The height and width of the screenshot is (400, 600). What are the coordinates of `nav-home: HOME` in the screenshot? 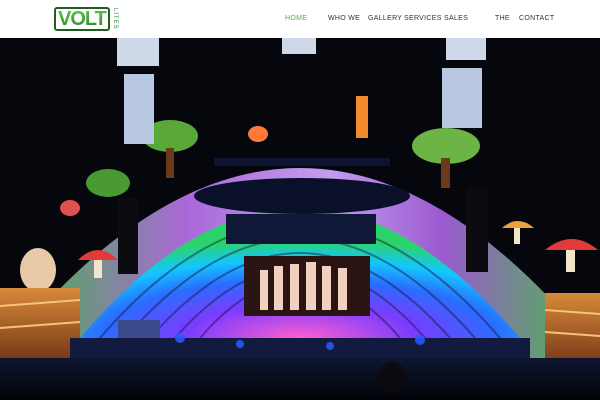 It's located at (296, 18).